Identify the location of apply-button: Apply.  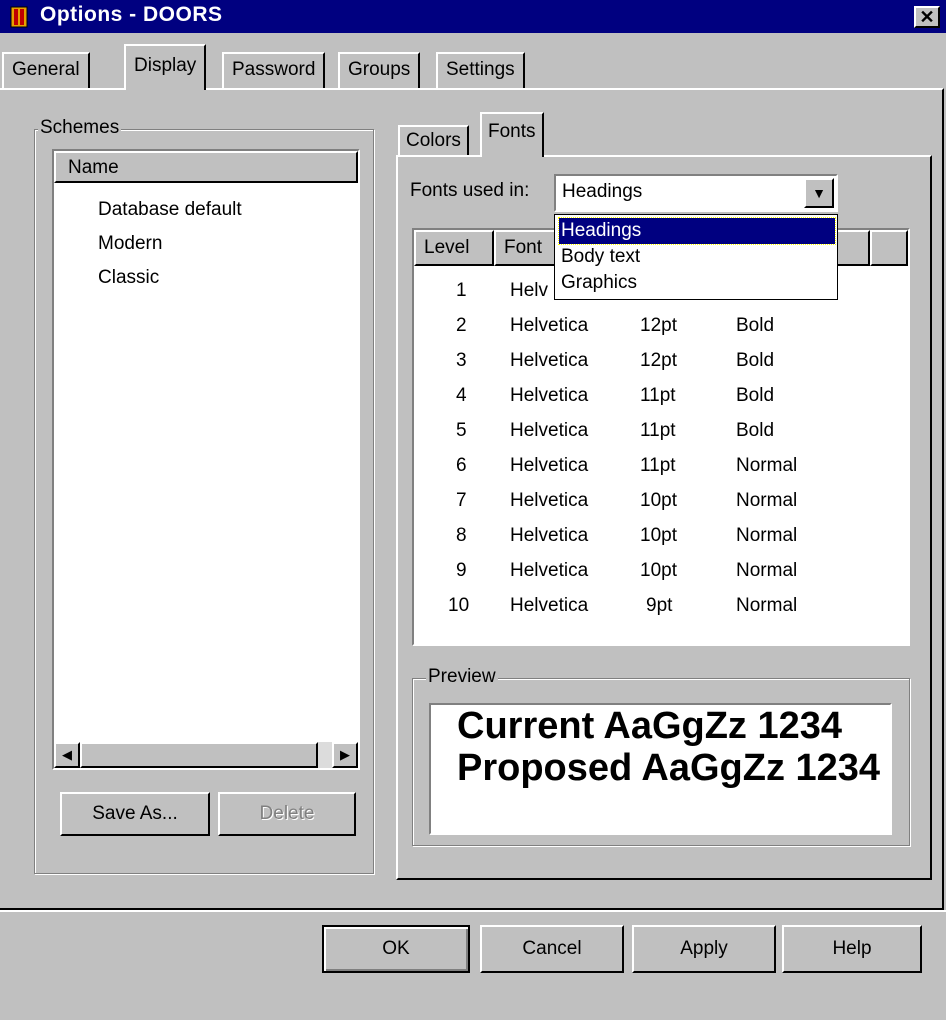
(704, 949).